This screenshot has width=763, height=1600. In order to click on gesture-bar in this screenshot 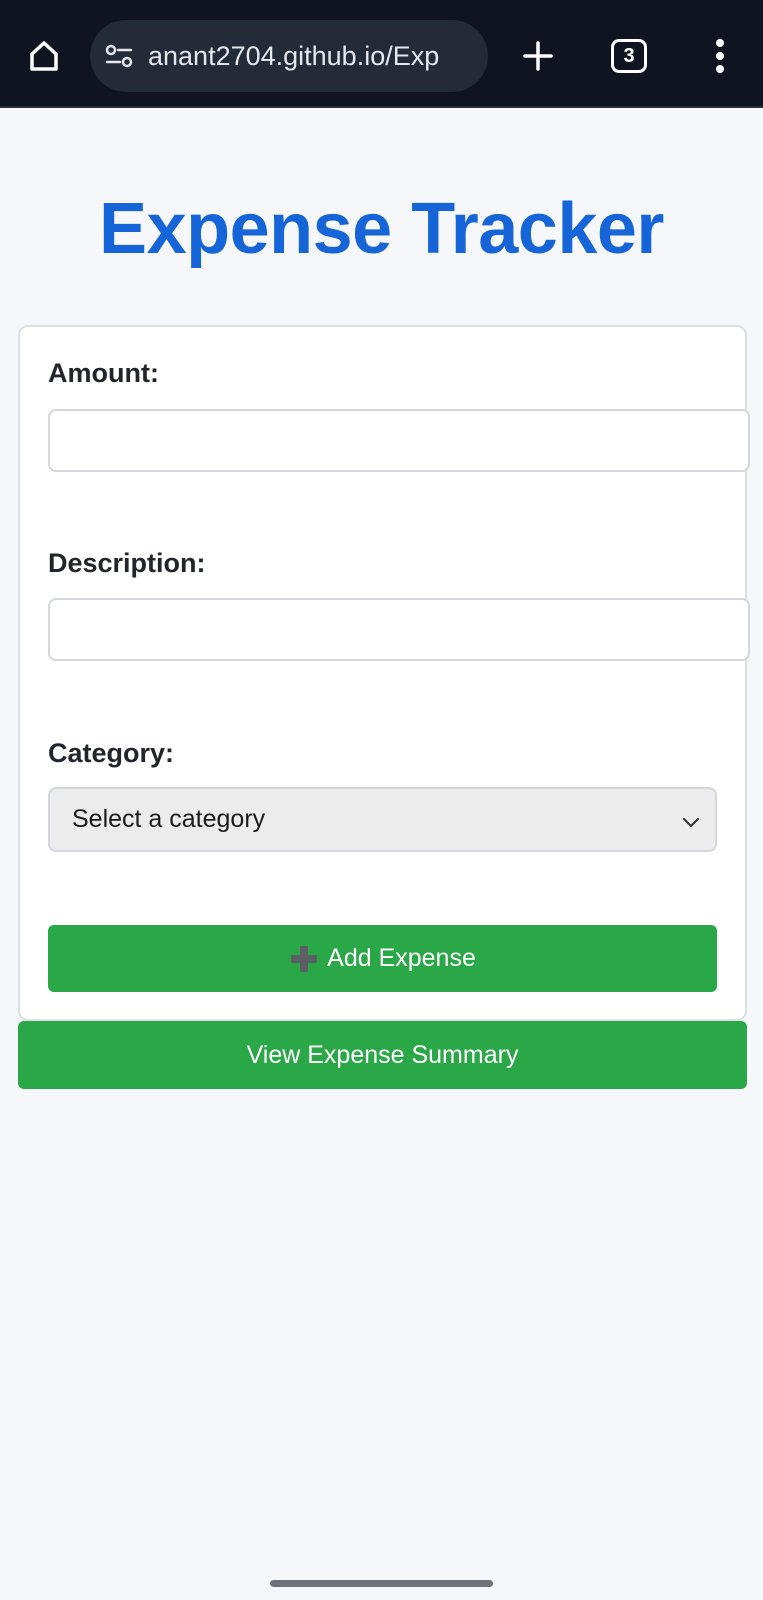, I will do `click(381, 1583)`.